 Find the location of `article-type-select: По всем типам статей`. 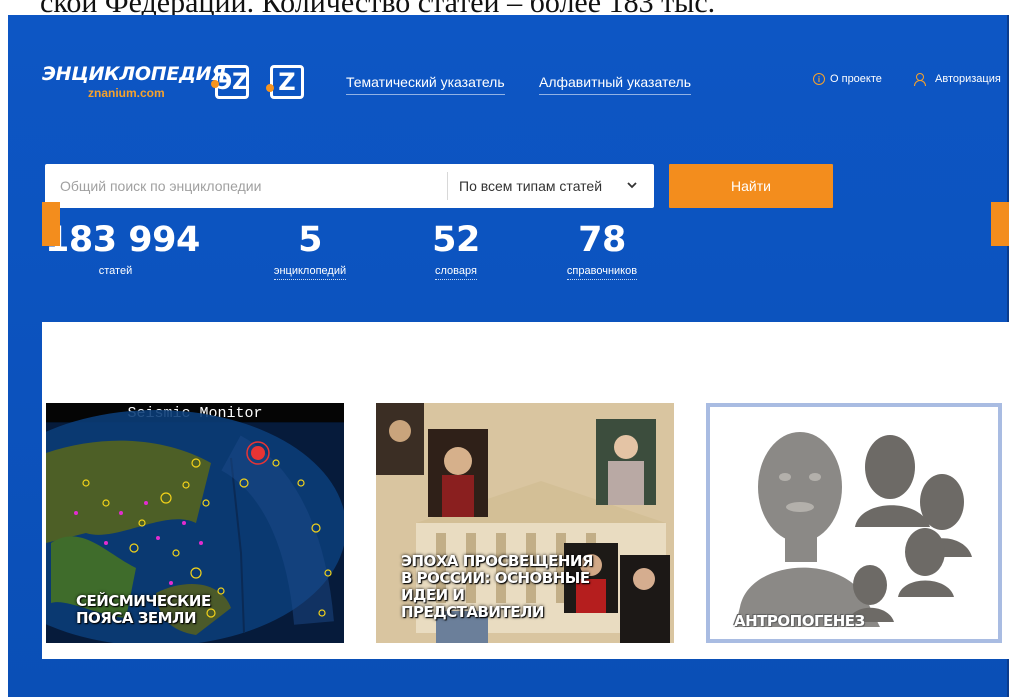

article-type-select: По всем типам статей is located at coordinates (550, 186).